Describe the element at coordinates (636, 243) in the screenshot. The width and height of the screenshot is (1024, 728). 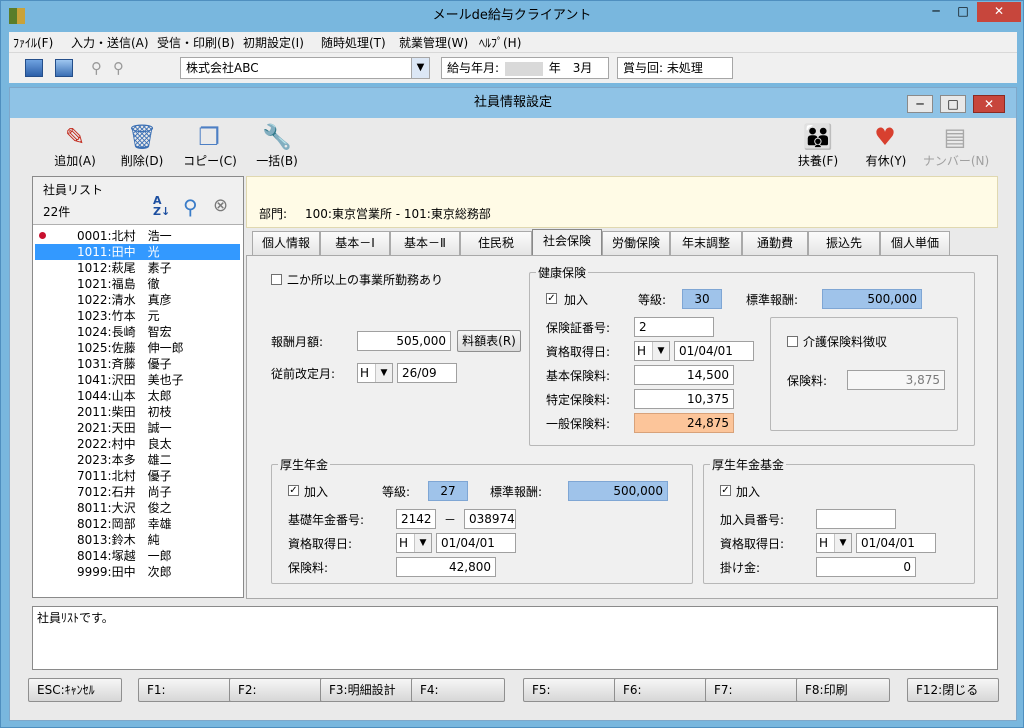
I see `tab-labor-insurance: 労働保険` at that location.